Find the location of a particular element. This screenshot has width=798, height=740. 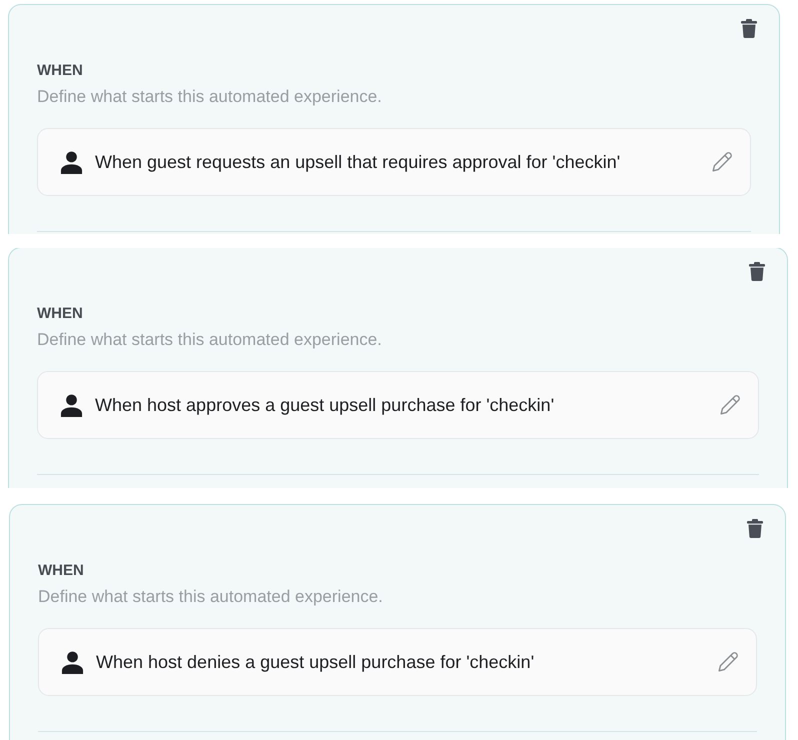

trigger-card: When guest requests an upsell that requires approval for 'checkin' is located at coordinates (394, 162).